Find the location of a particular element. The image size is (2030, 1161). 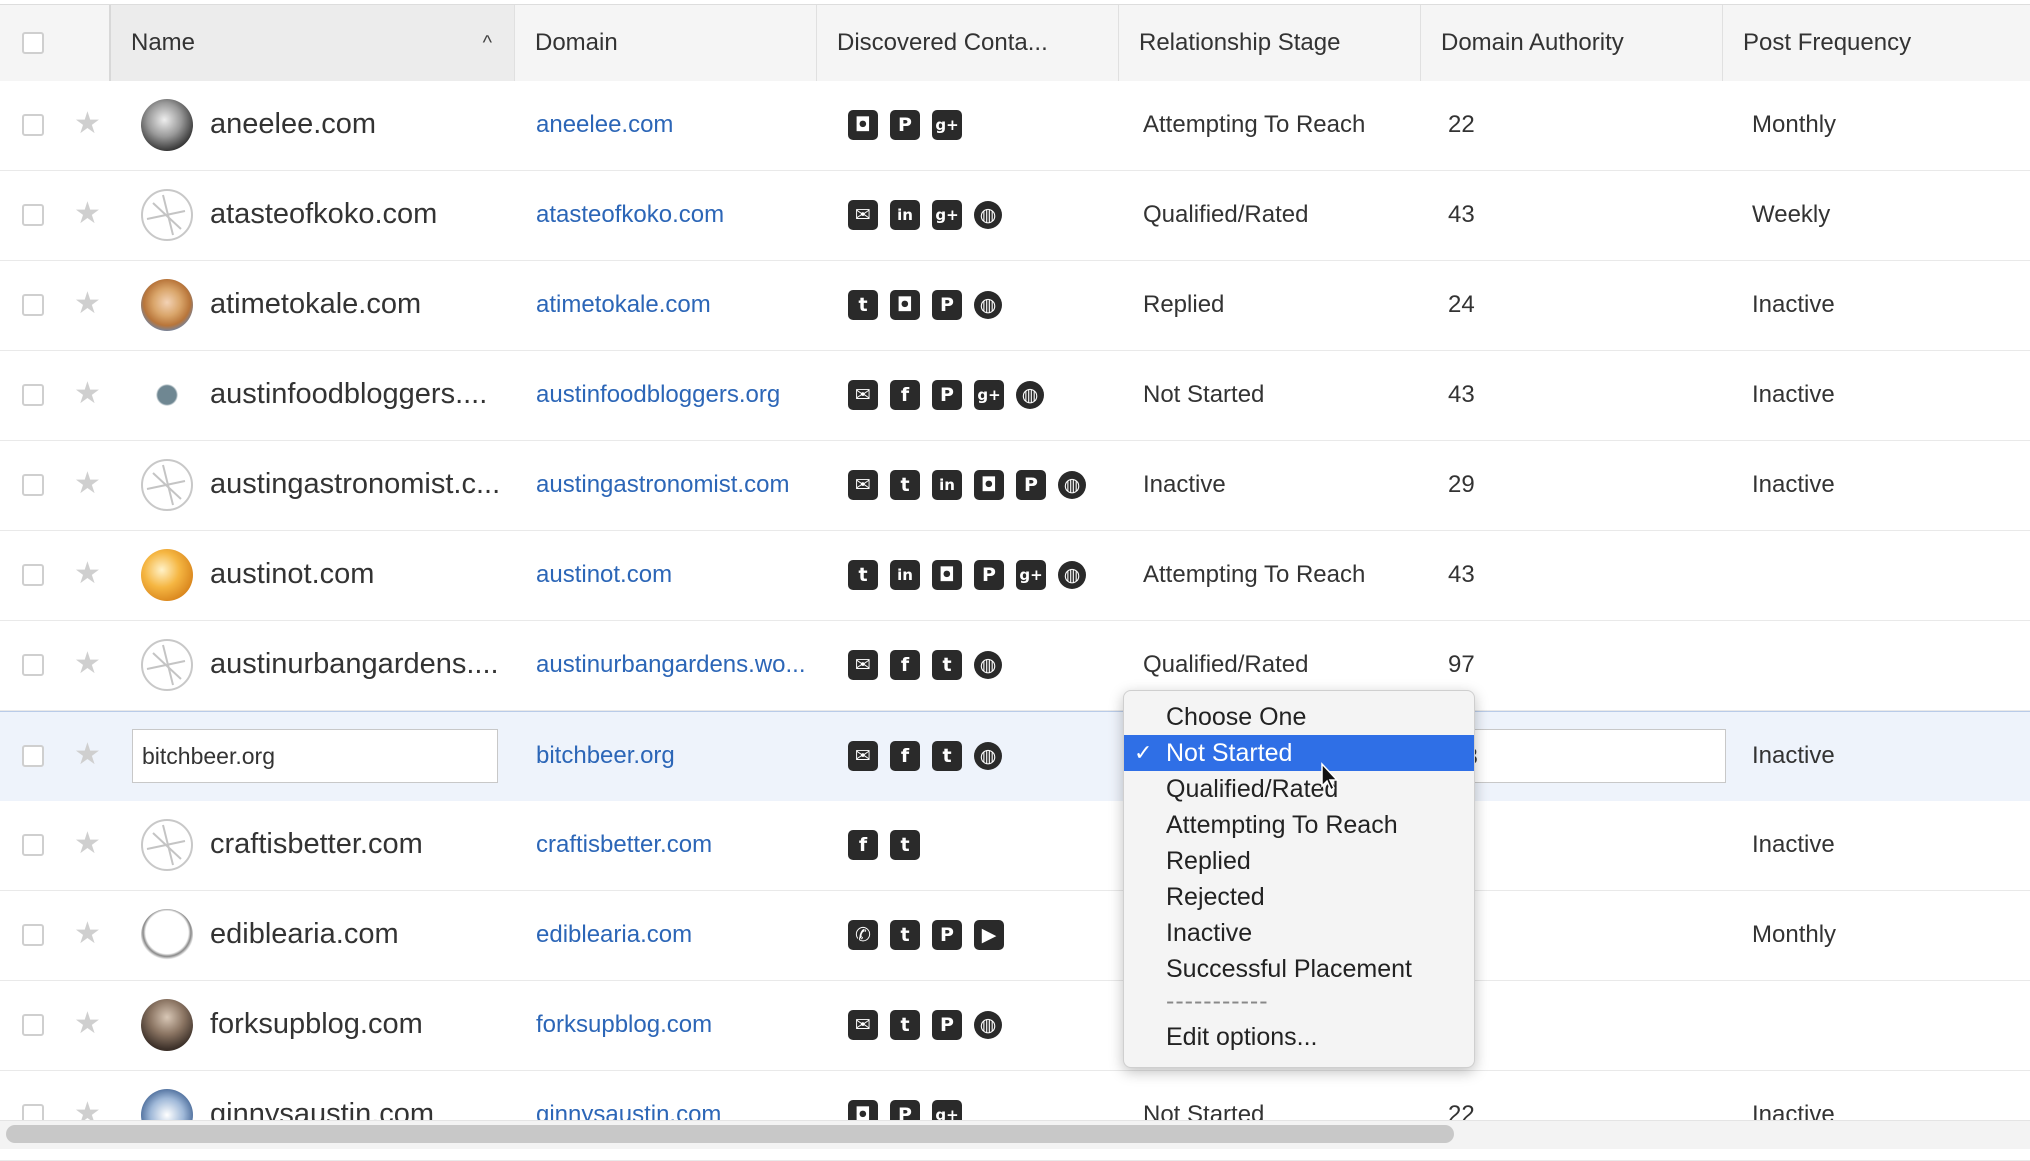

row-domain-link: forksupblog.com is located at coordinates (624, 1025).